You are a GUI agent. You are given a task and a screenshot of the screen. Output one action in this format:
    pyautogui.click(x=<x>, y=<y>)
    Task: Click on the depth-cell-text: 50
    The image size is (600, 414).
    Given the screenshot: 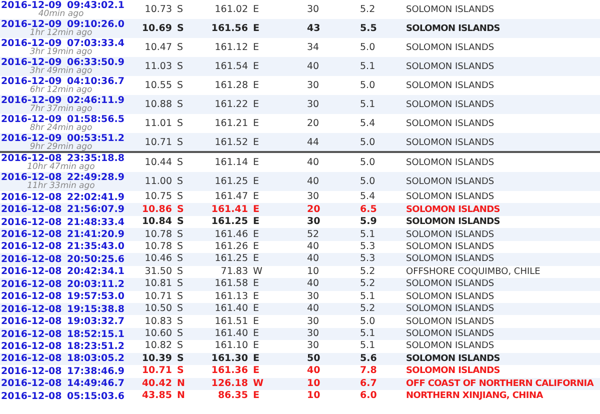 What is the action you would take?
    pyautogui.click(x=314, y=358)
    